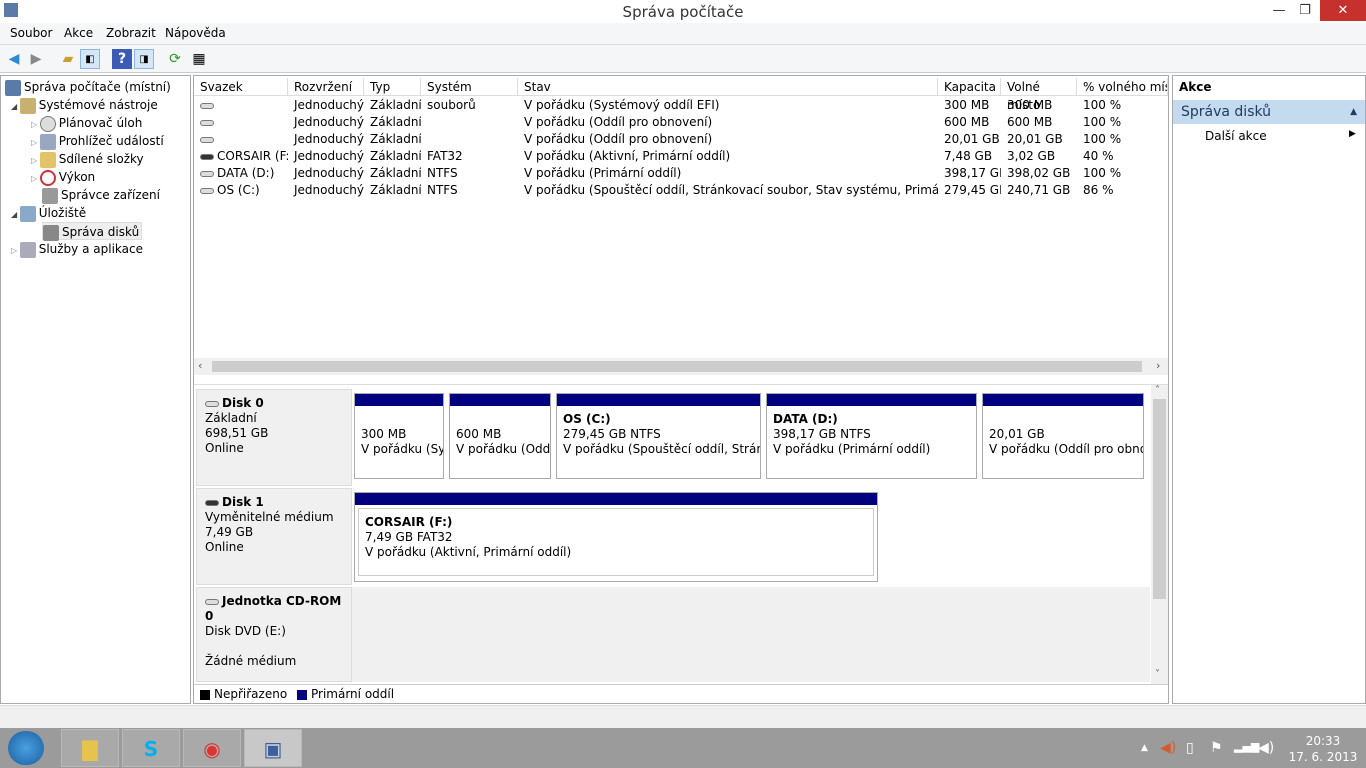  I want to click on tree-item-disk-management: Správa disků, so click(92, 231).